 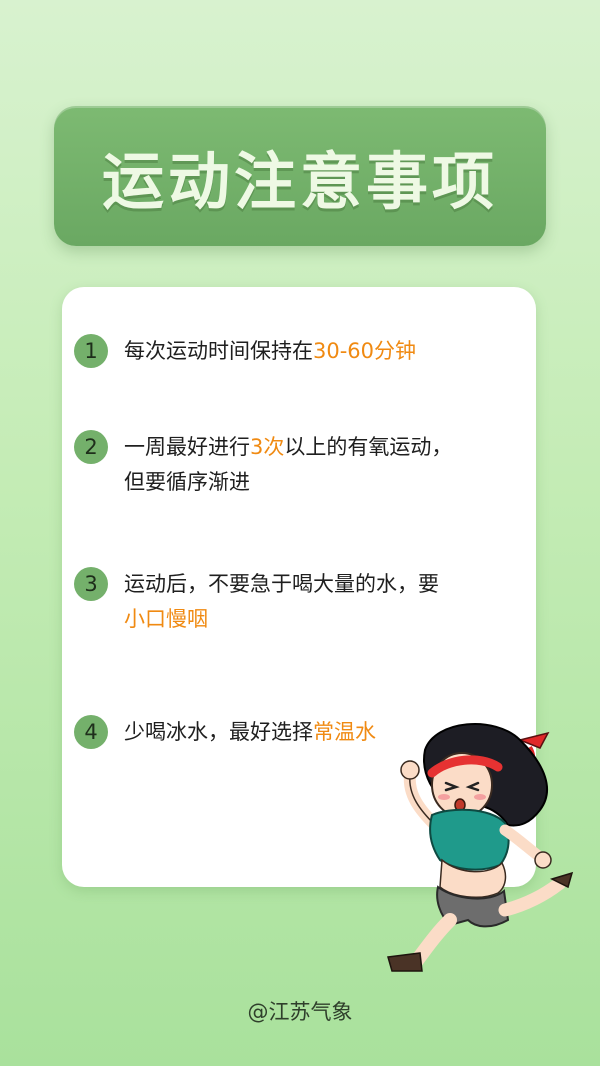 I want to click on number-badge: 1, so click(x=91, y=351).